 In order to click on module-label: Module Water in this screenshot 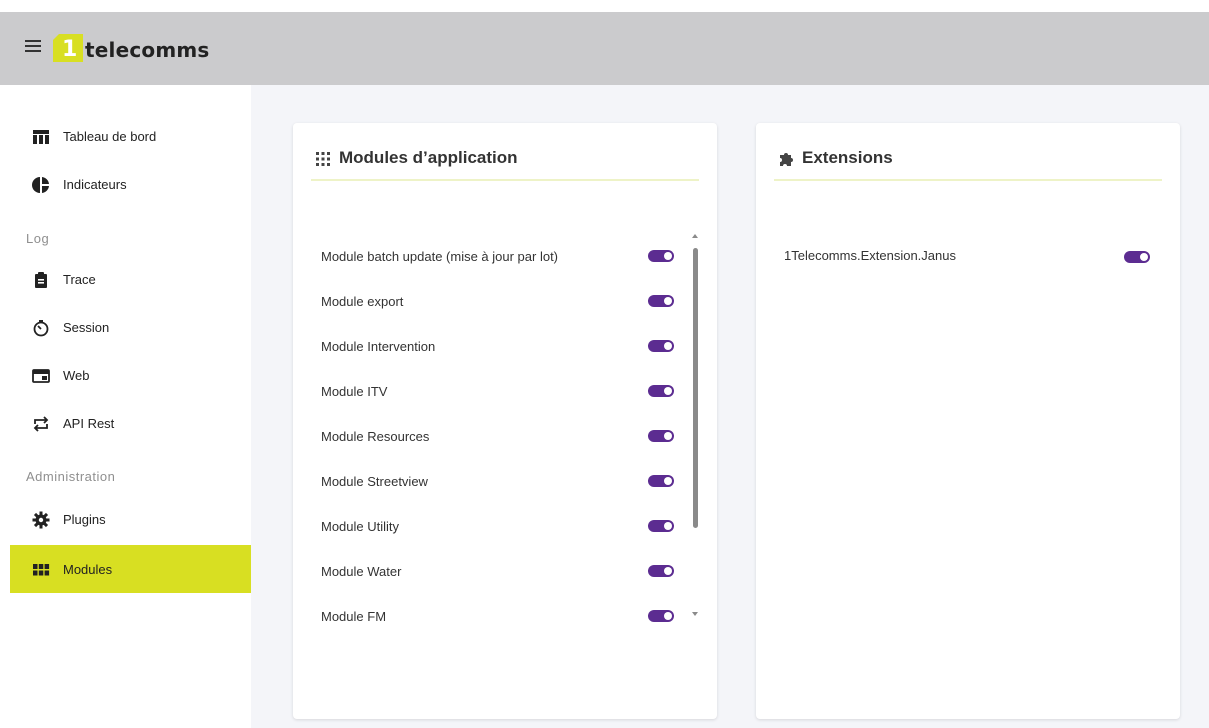, I will do `click(361, 571)`.